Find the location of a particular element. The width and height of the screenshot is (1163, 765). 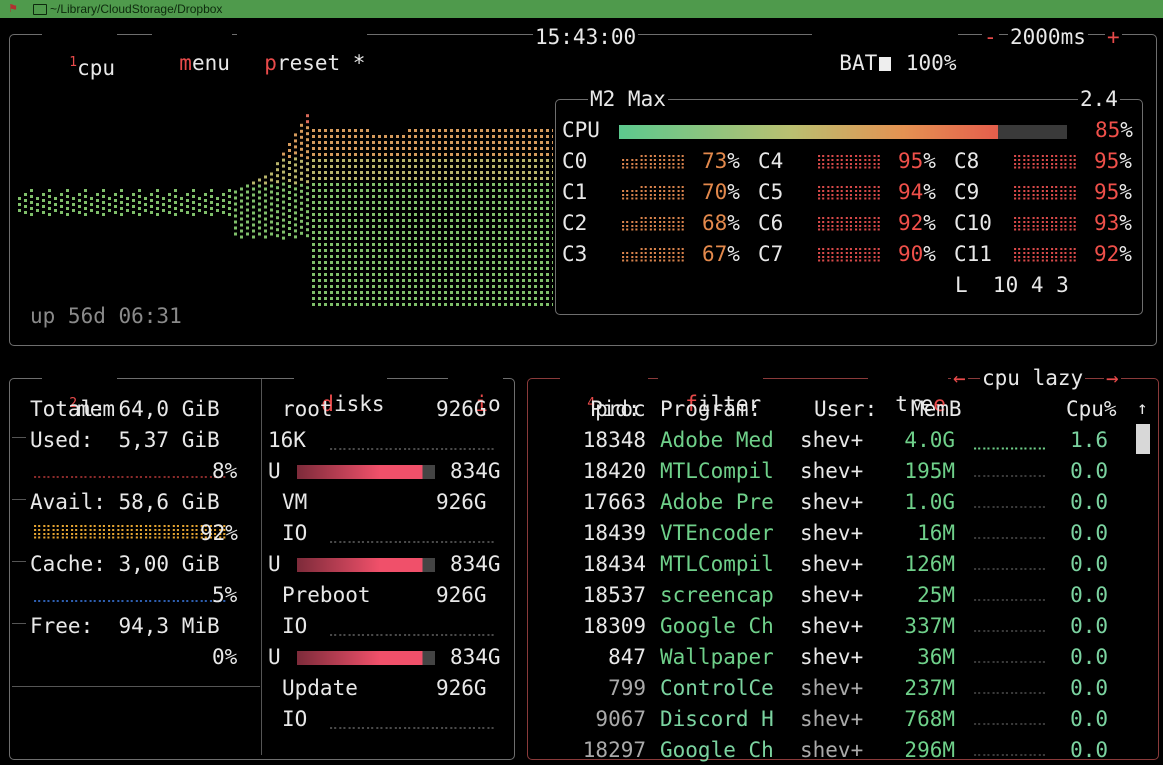

core-label: C2 is located at coordinates (575, 223).